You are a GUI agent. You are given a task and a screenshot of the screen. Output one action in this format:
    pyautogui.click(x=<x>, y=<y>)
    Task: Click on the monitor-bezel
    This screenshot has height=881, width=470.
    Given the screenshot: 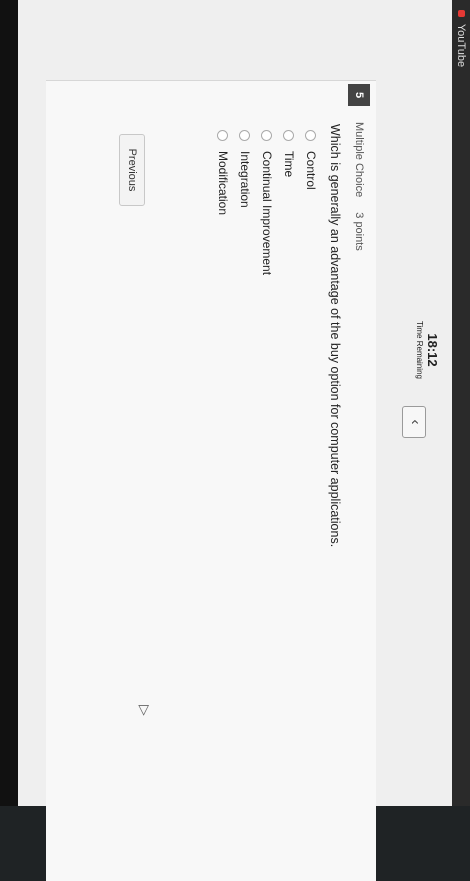 What is the action you would take?
    pyautogui.click(x=9, y=403)
    